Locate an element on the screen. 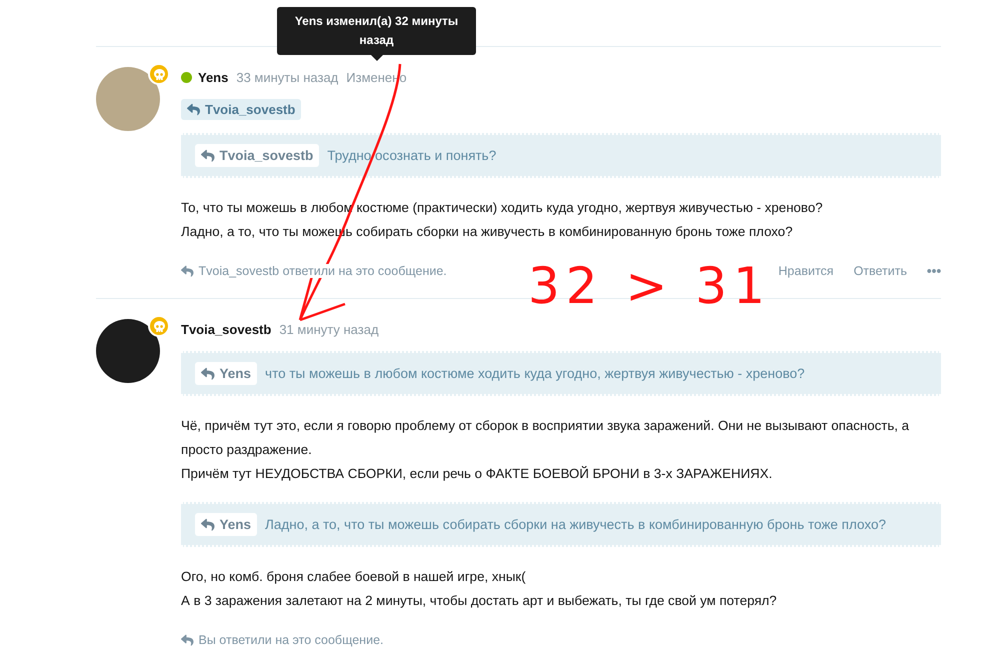 The width and height of the screenshot is (986, 669). annotation-text: 32 > 31 is located at coordinates (649, 286).